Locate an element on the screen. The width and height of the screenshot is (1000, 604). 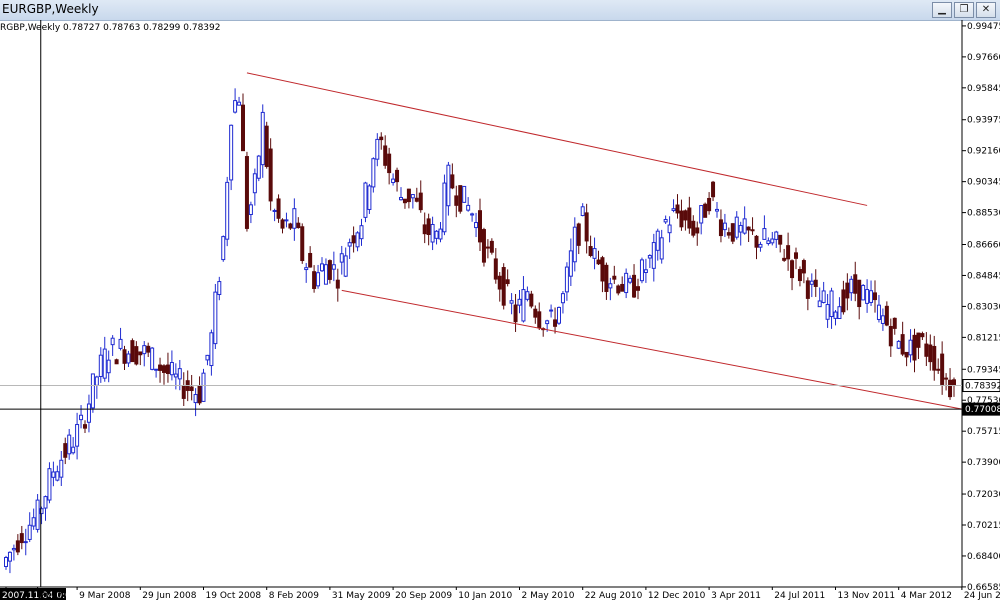
y-tick-label: 0.81215 is located at coordinates (983, 338).